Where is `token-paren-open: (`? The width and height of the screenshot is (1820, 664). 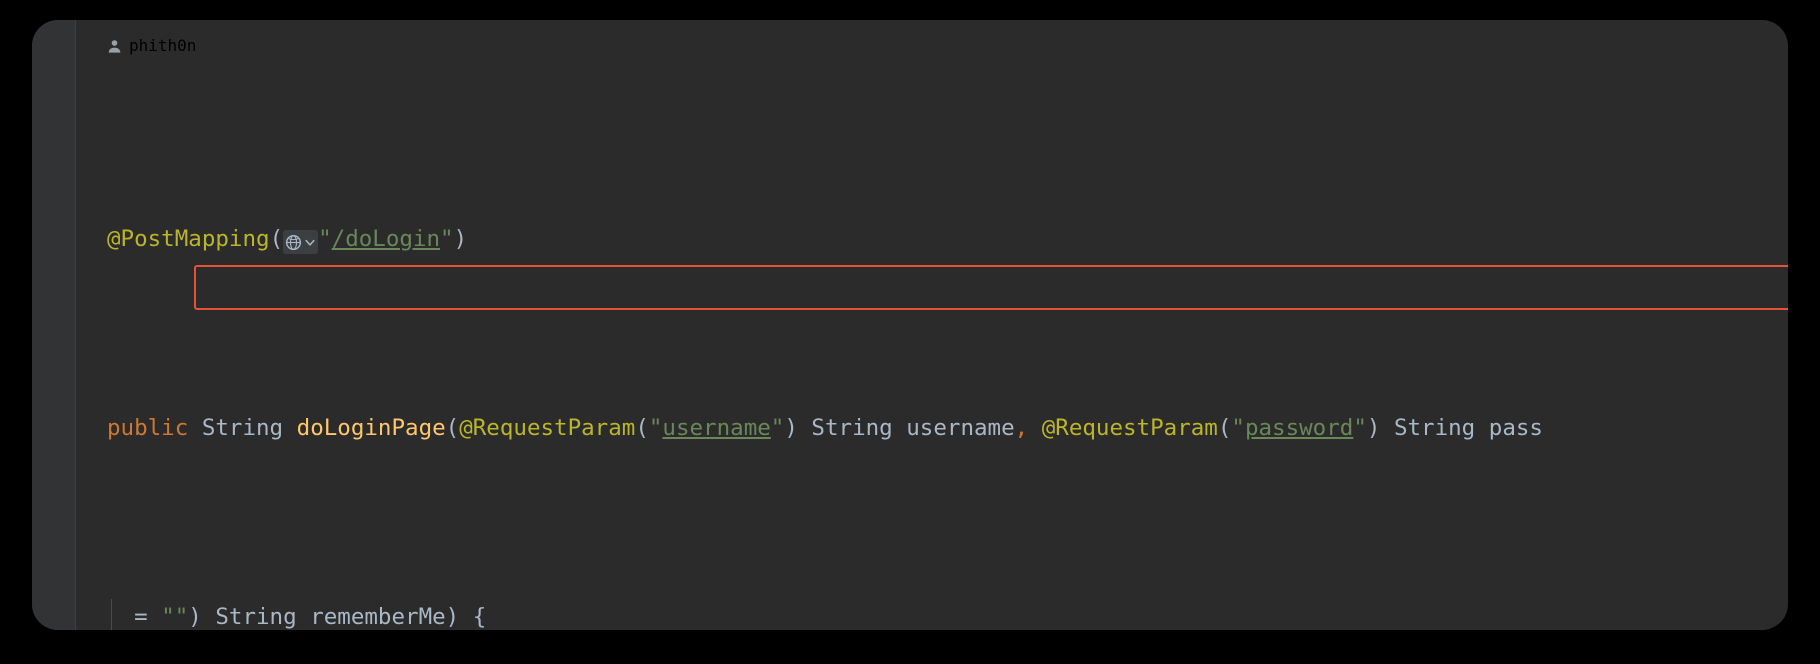
token-paren-open: ( is located at coordinates (276, 239).